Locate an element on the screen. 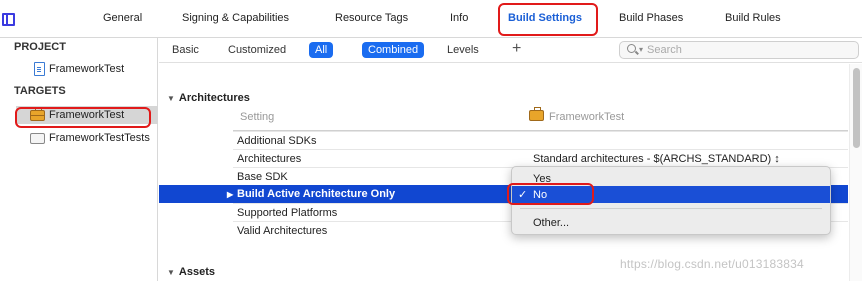  section-assets: ▼ Assets is located at coordinates (191, 272).